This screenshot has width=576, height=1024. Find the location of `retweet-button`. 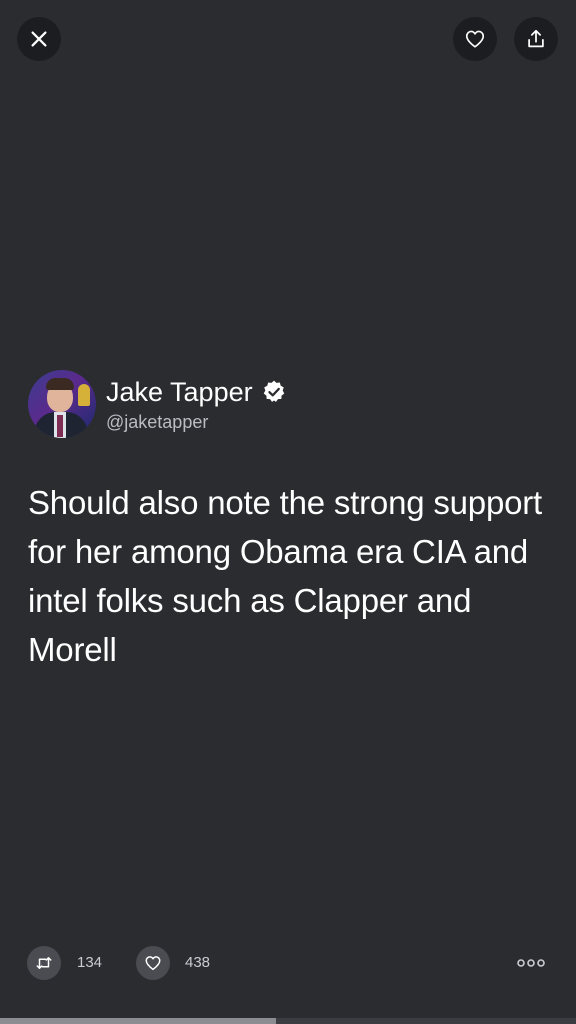

retweet-button is located at coordinates (44, 963).